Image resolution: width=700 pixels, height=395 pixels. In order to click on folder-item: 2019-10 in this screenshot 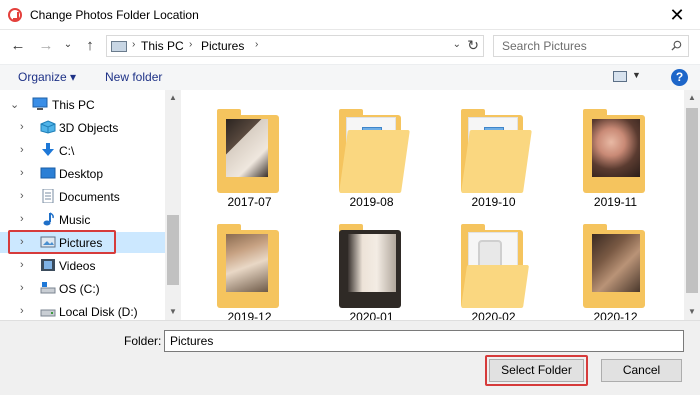, I will do `click(479, 152)`.